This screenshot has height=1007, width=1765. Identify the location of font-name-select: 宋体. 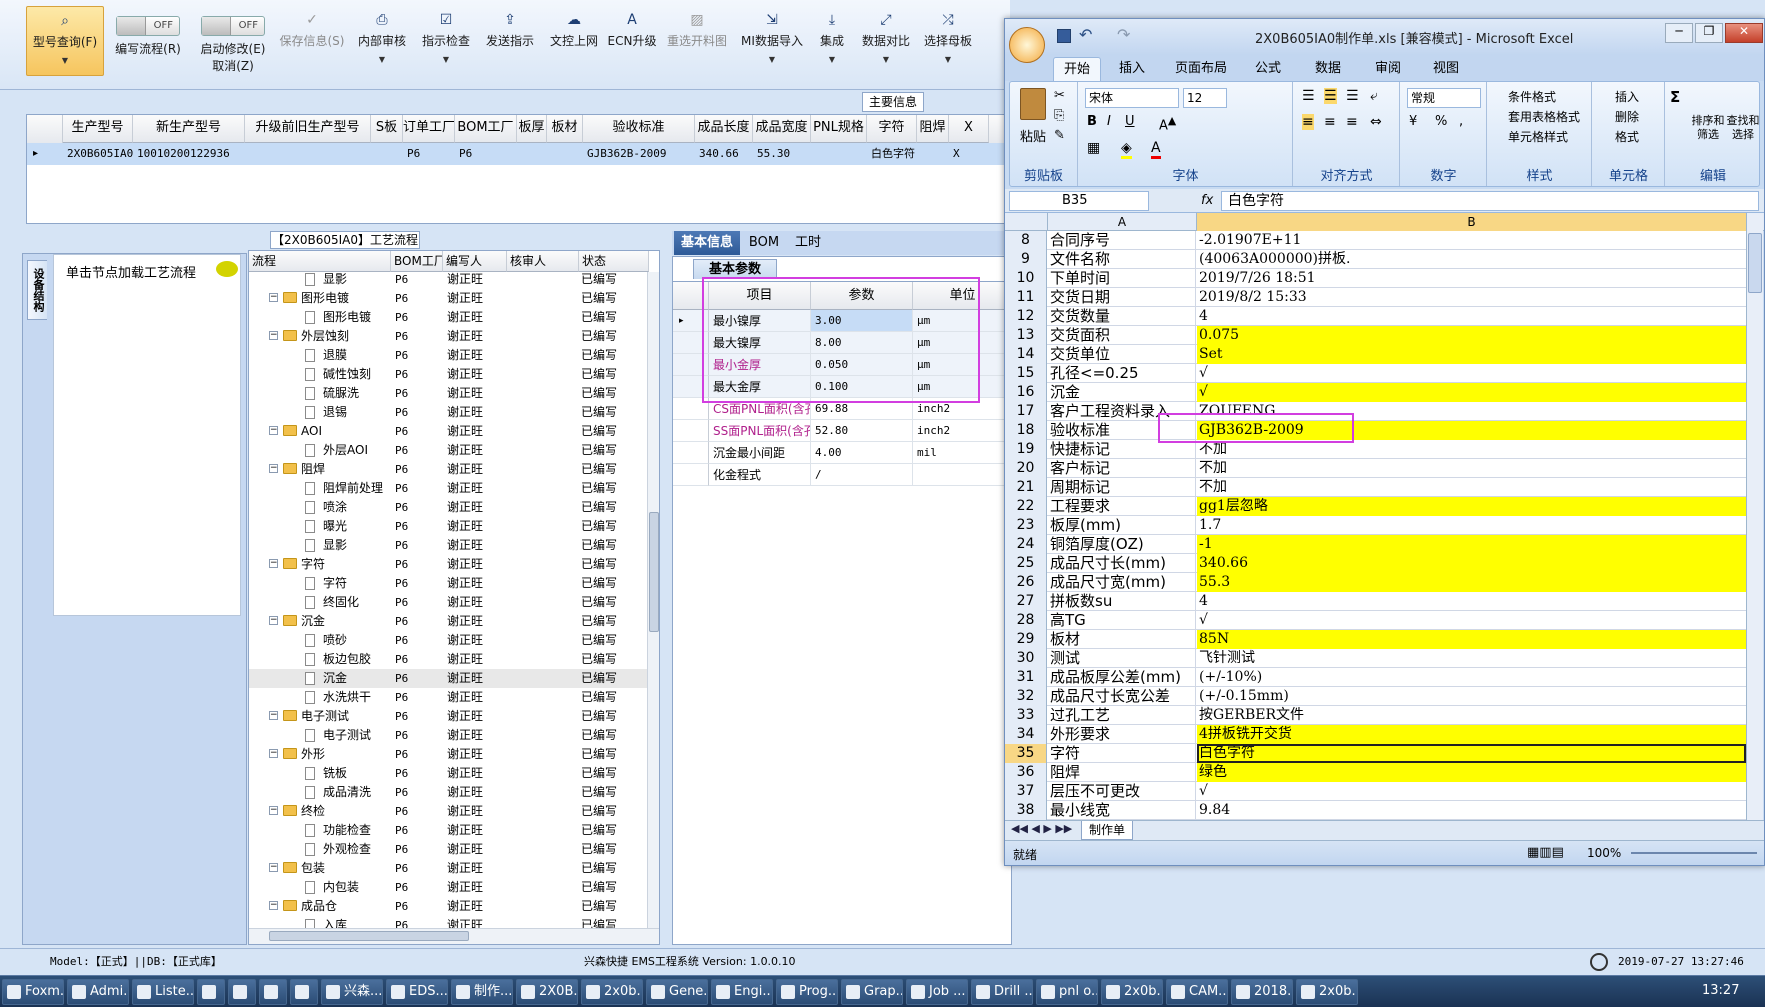
(1132, 98).